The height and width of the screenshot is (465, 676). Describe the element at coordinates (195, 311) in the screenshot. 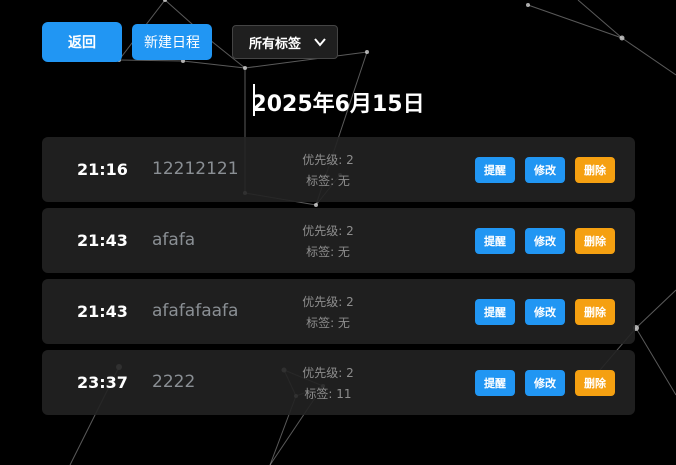

I see `schedule-title: afafafaafa` at that location.